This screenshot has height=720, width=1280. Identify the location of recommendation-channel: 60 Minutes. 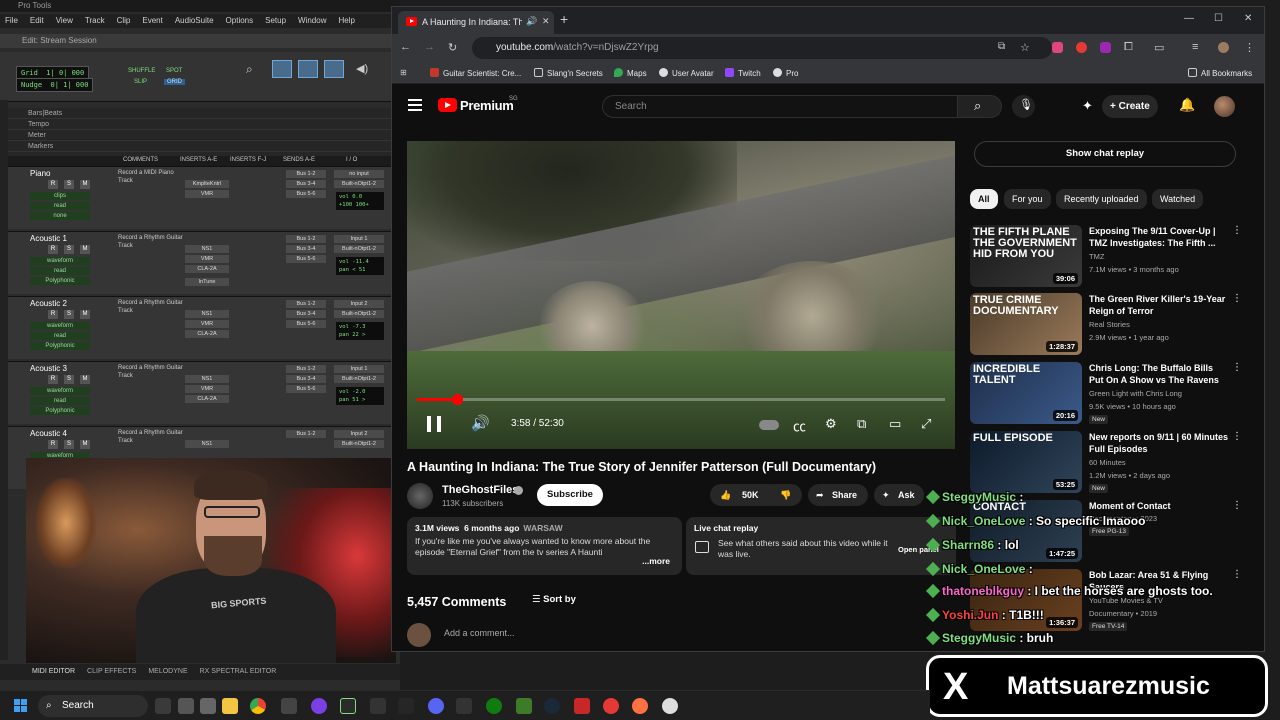
(1159, 462).